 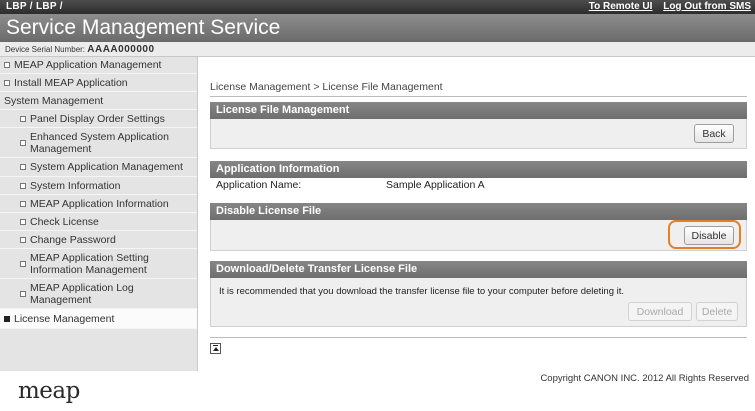 What do you see at coordinates (435, 185) in the screenshot?
I see `app-name-value: Sample Application A` at bounding box center [435, 185].